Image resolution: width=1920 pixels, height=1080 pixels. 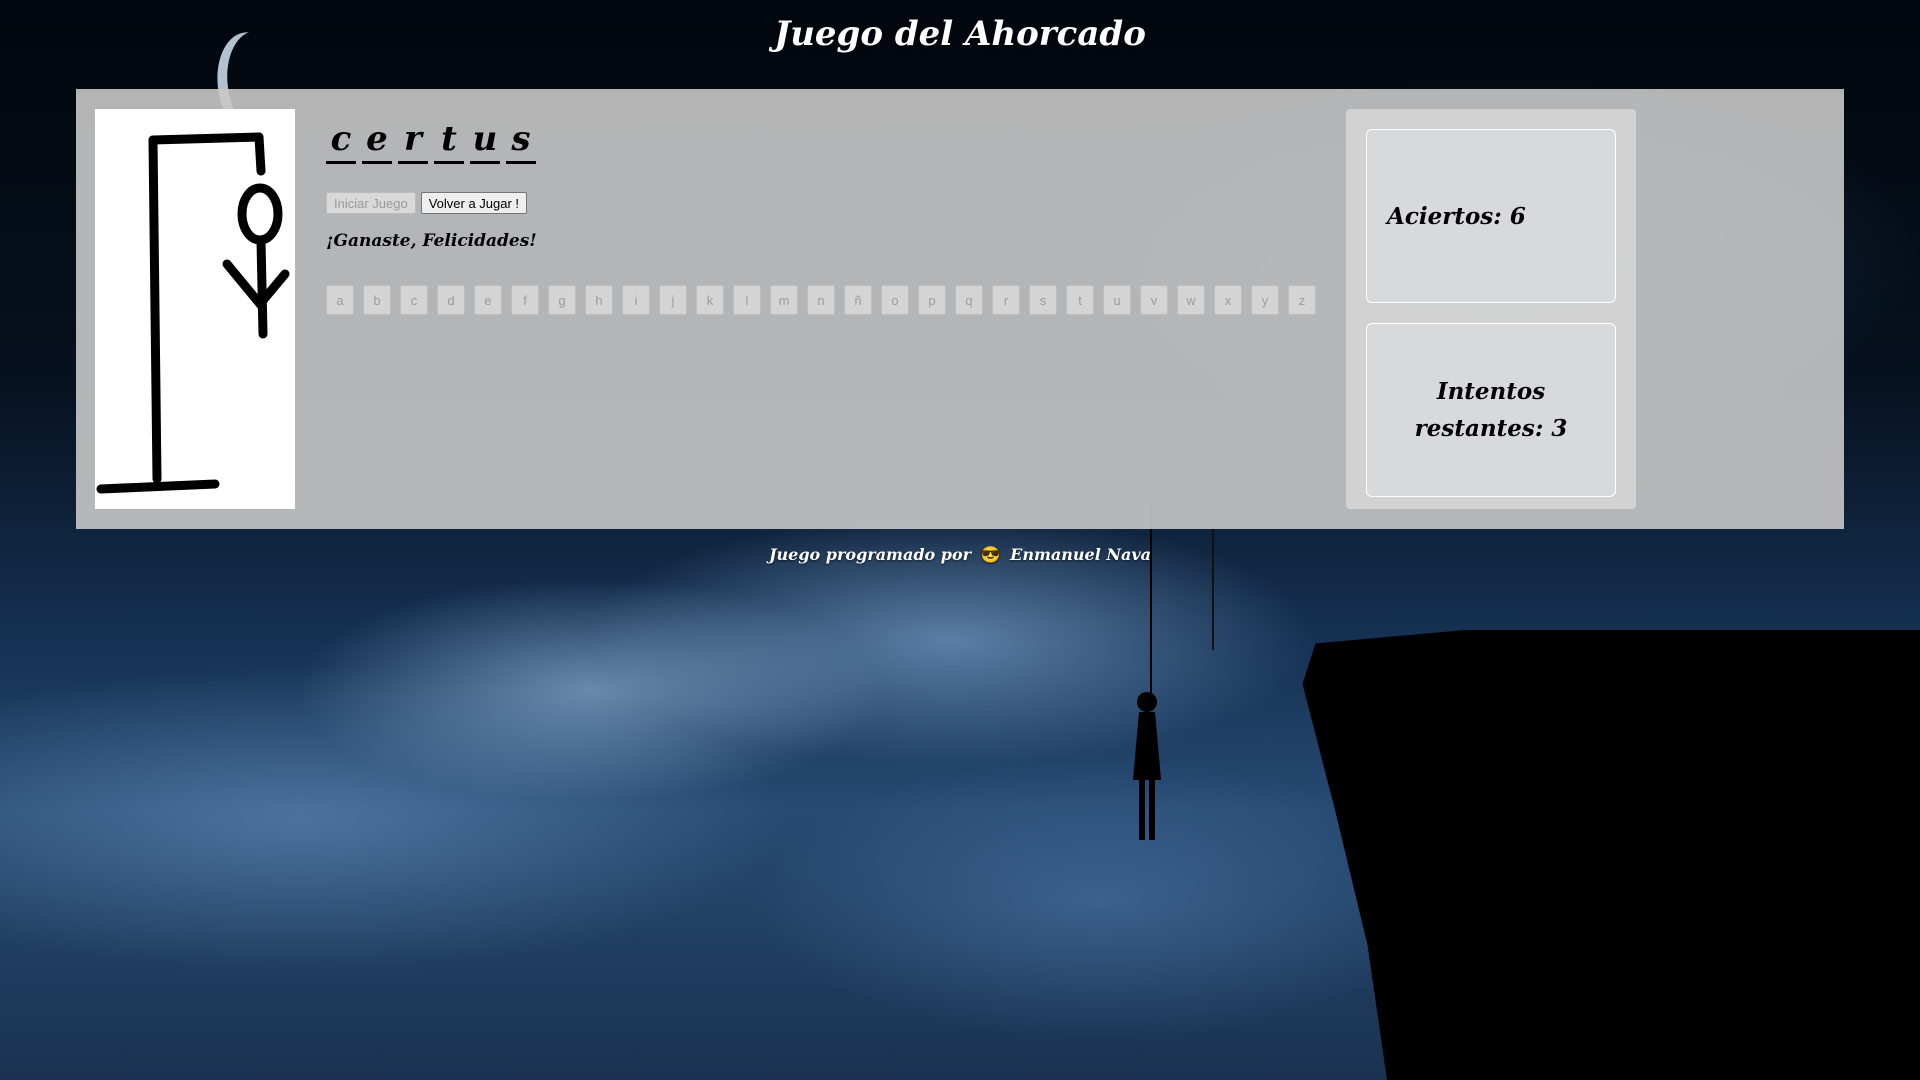 I want to click on footer-credits: Juego programado por 😎 Enmanuel Nava, so click(x=960, y=554).